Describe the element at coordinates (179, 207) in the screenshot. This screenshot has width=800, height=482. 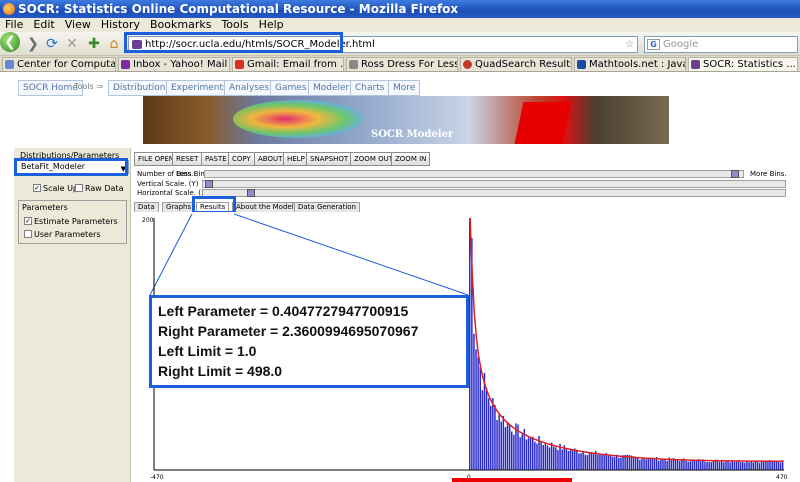
I see `tab-graphs: Graphs` at that location.